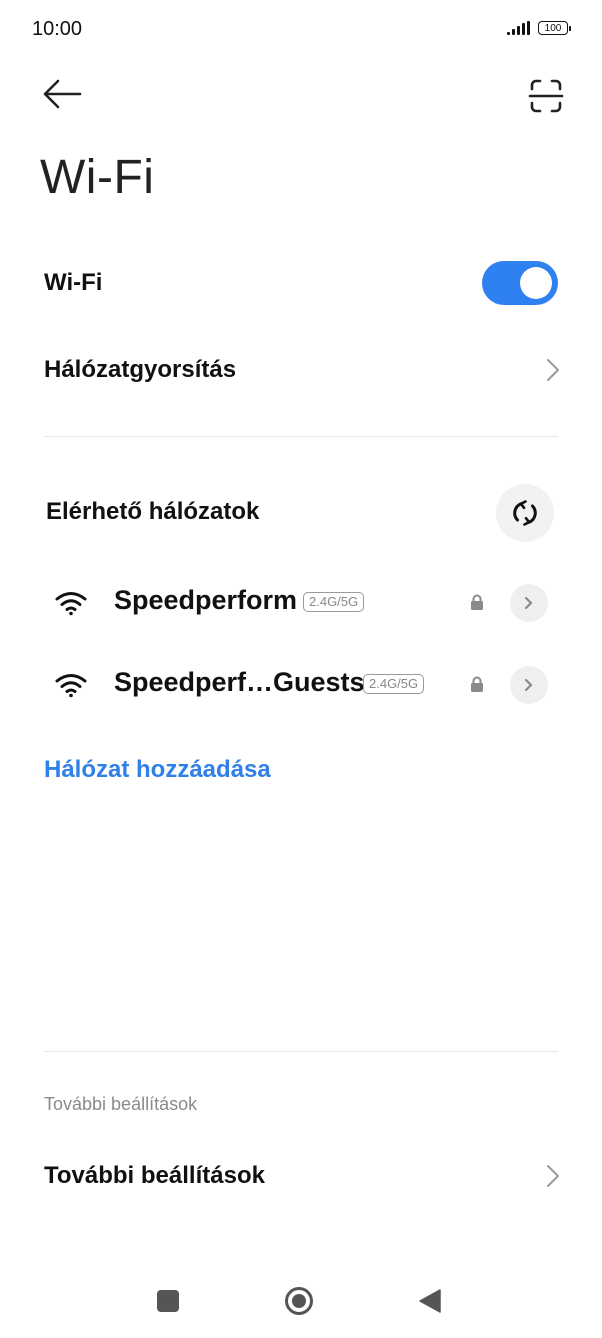  What do you see at coordinates (57, 29) in the screenshot?
I see `status-time: 10:00` at bounding box center [57, 29].